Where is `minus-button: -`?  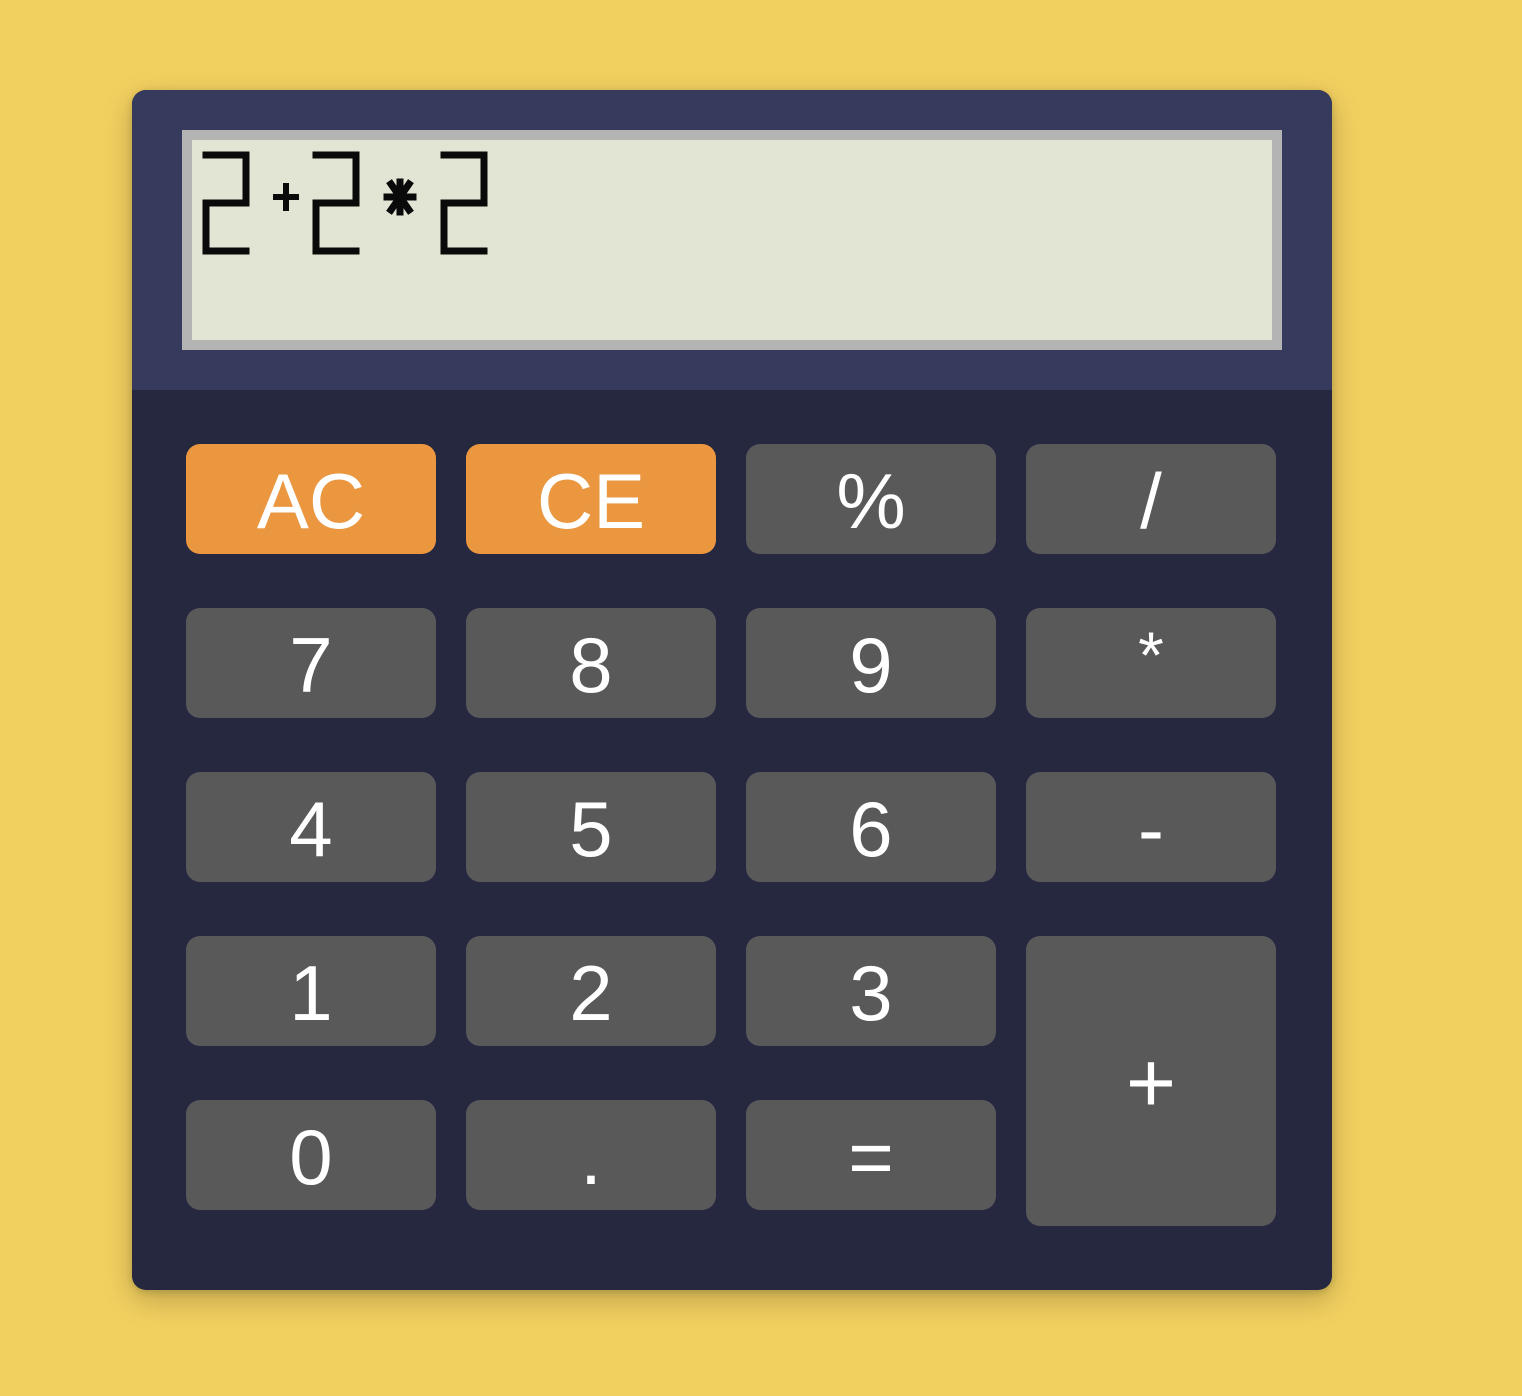 minus-button: - is located at coordinates (1151, 827).